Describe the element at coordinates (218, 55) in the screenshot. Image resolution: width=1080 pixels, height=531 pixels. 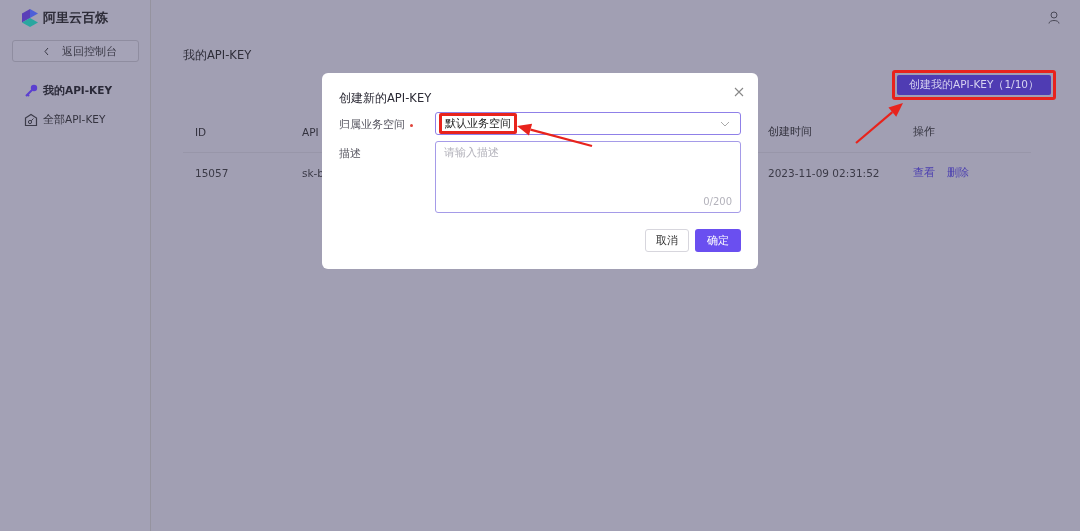
I see `page-title: 我的API-KEY` at that location.